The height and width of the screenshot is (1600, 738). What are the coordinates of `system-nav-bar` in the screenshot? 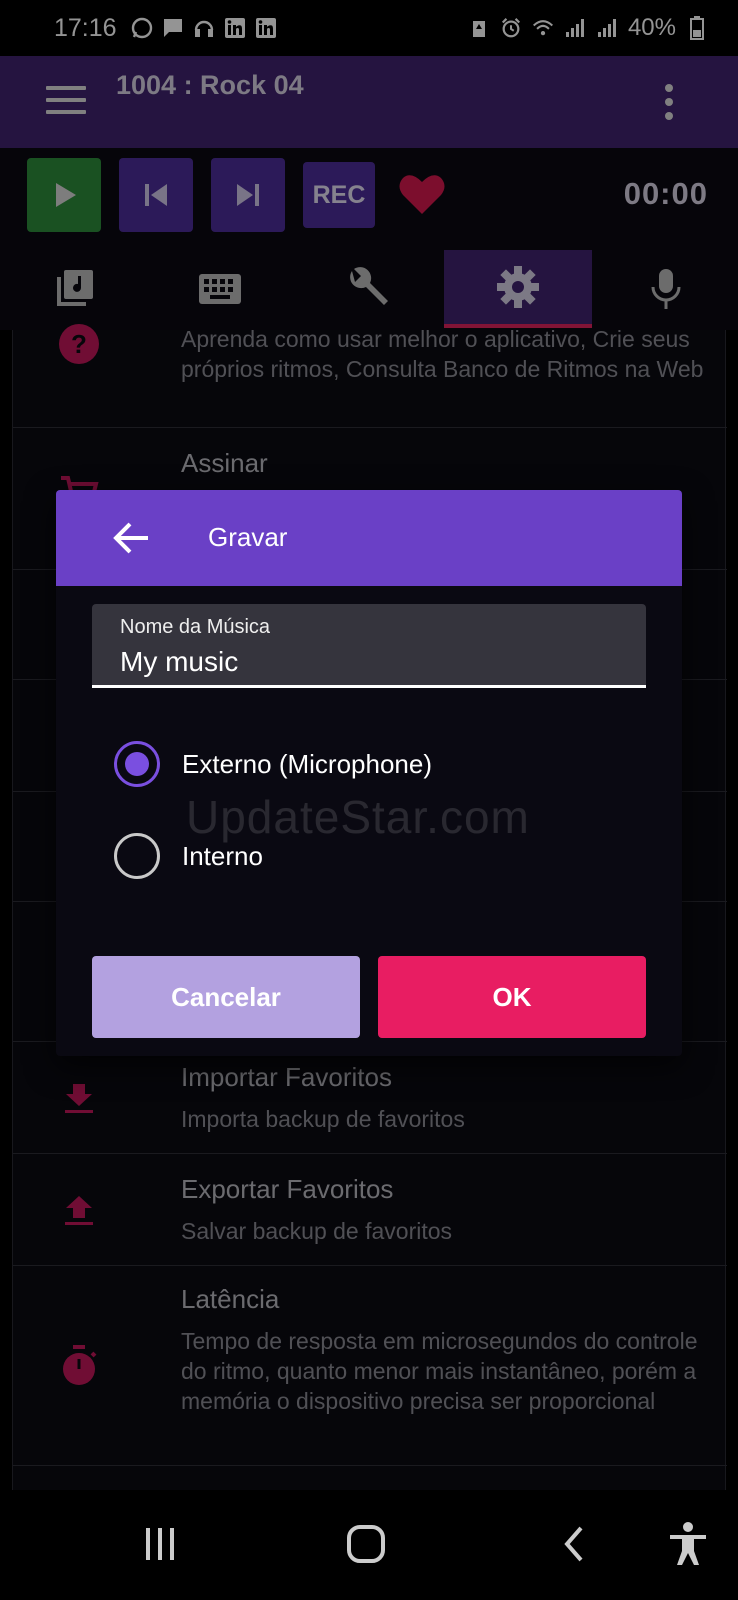 It's located at (369, 1545).